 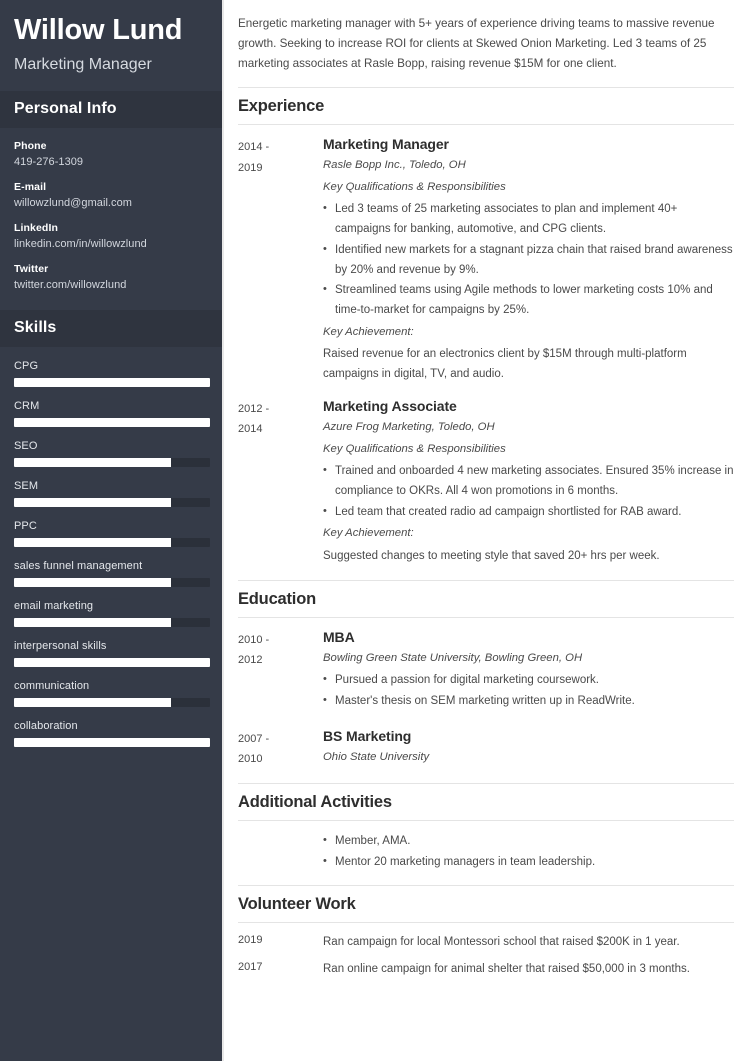 What do you see at coordinates (36, 227) in the screenshot?
I see `contact-label: LinkedIn` at bounding box center [36, 227].